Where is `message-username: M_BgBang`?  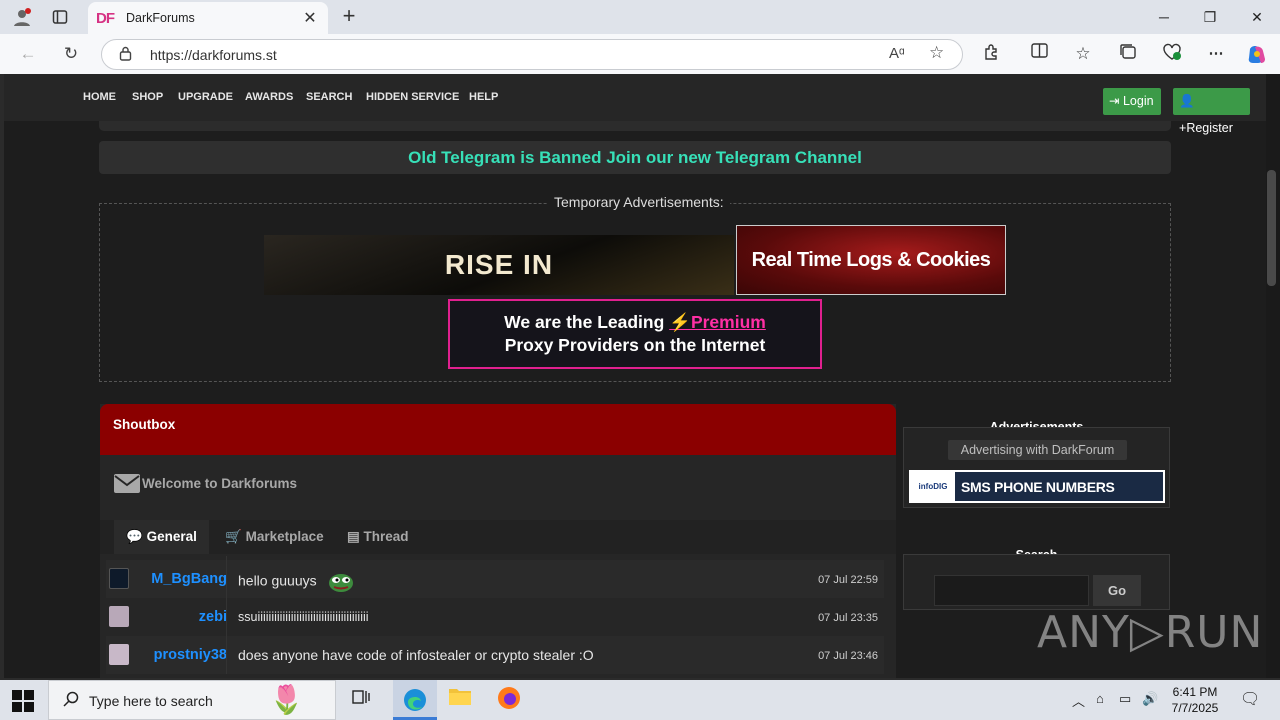
message-username: M_BgBang is located at coordinates (189, 579).